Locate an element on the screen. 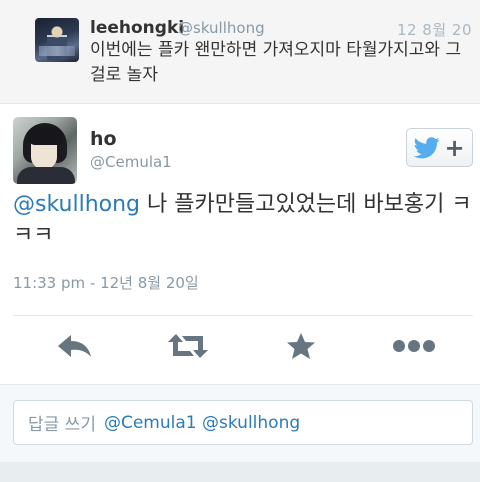 Image resolution: width=480 pixels, height=482 pixels. reply-input: 답글 쓰기 @Cemula1 @skullhong is located at coordinates (243, 422).